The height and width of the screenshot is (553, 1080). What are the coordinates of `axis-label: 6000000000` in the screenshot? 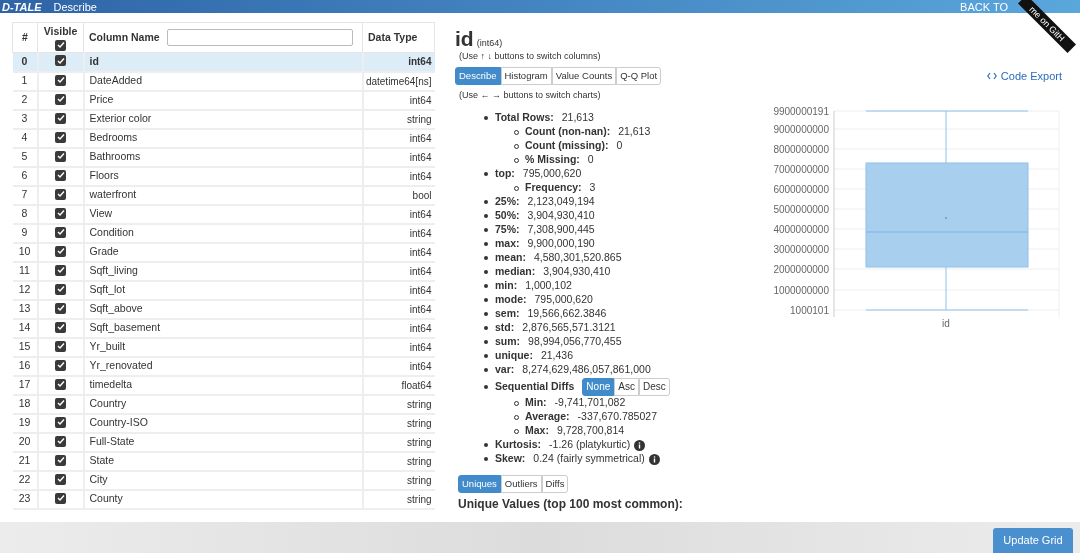 It's located at (801, 189).